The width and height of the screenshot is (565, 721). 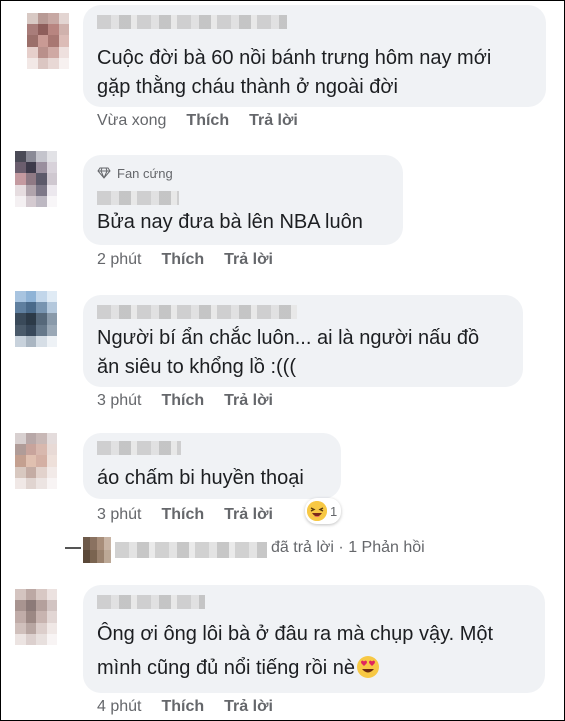 I want to click on comment-bubble: áo chấm bi huyền thoại, so click(x=212, y=466).